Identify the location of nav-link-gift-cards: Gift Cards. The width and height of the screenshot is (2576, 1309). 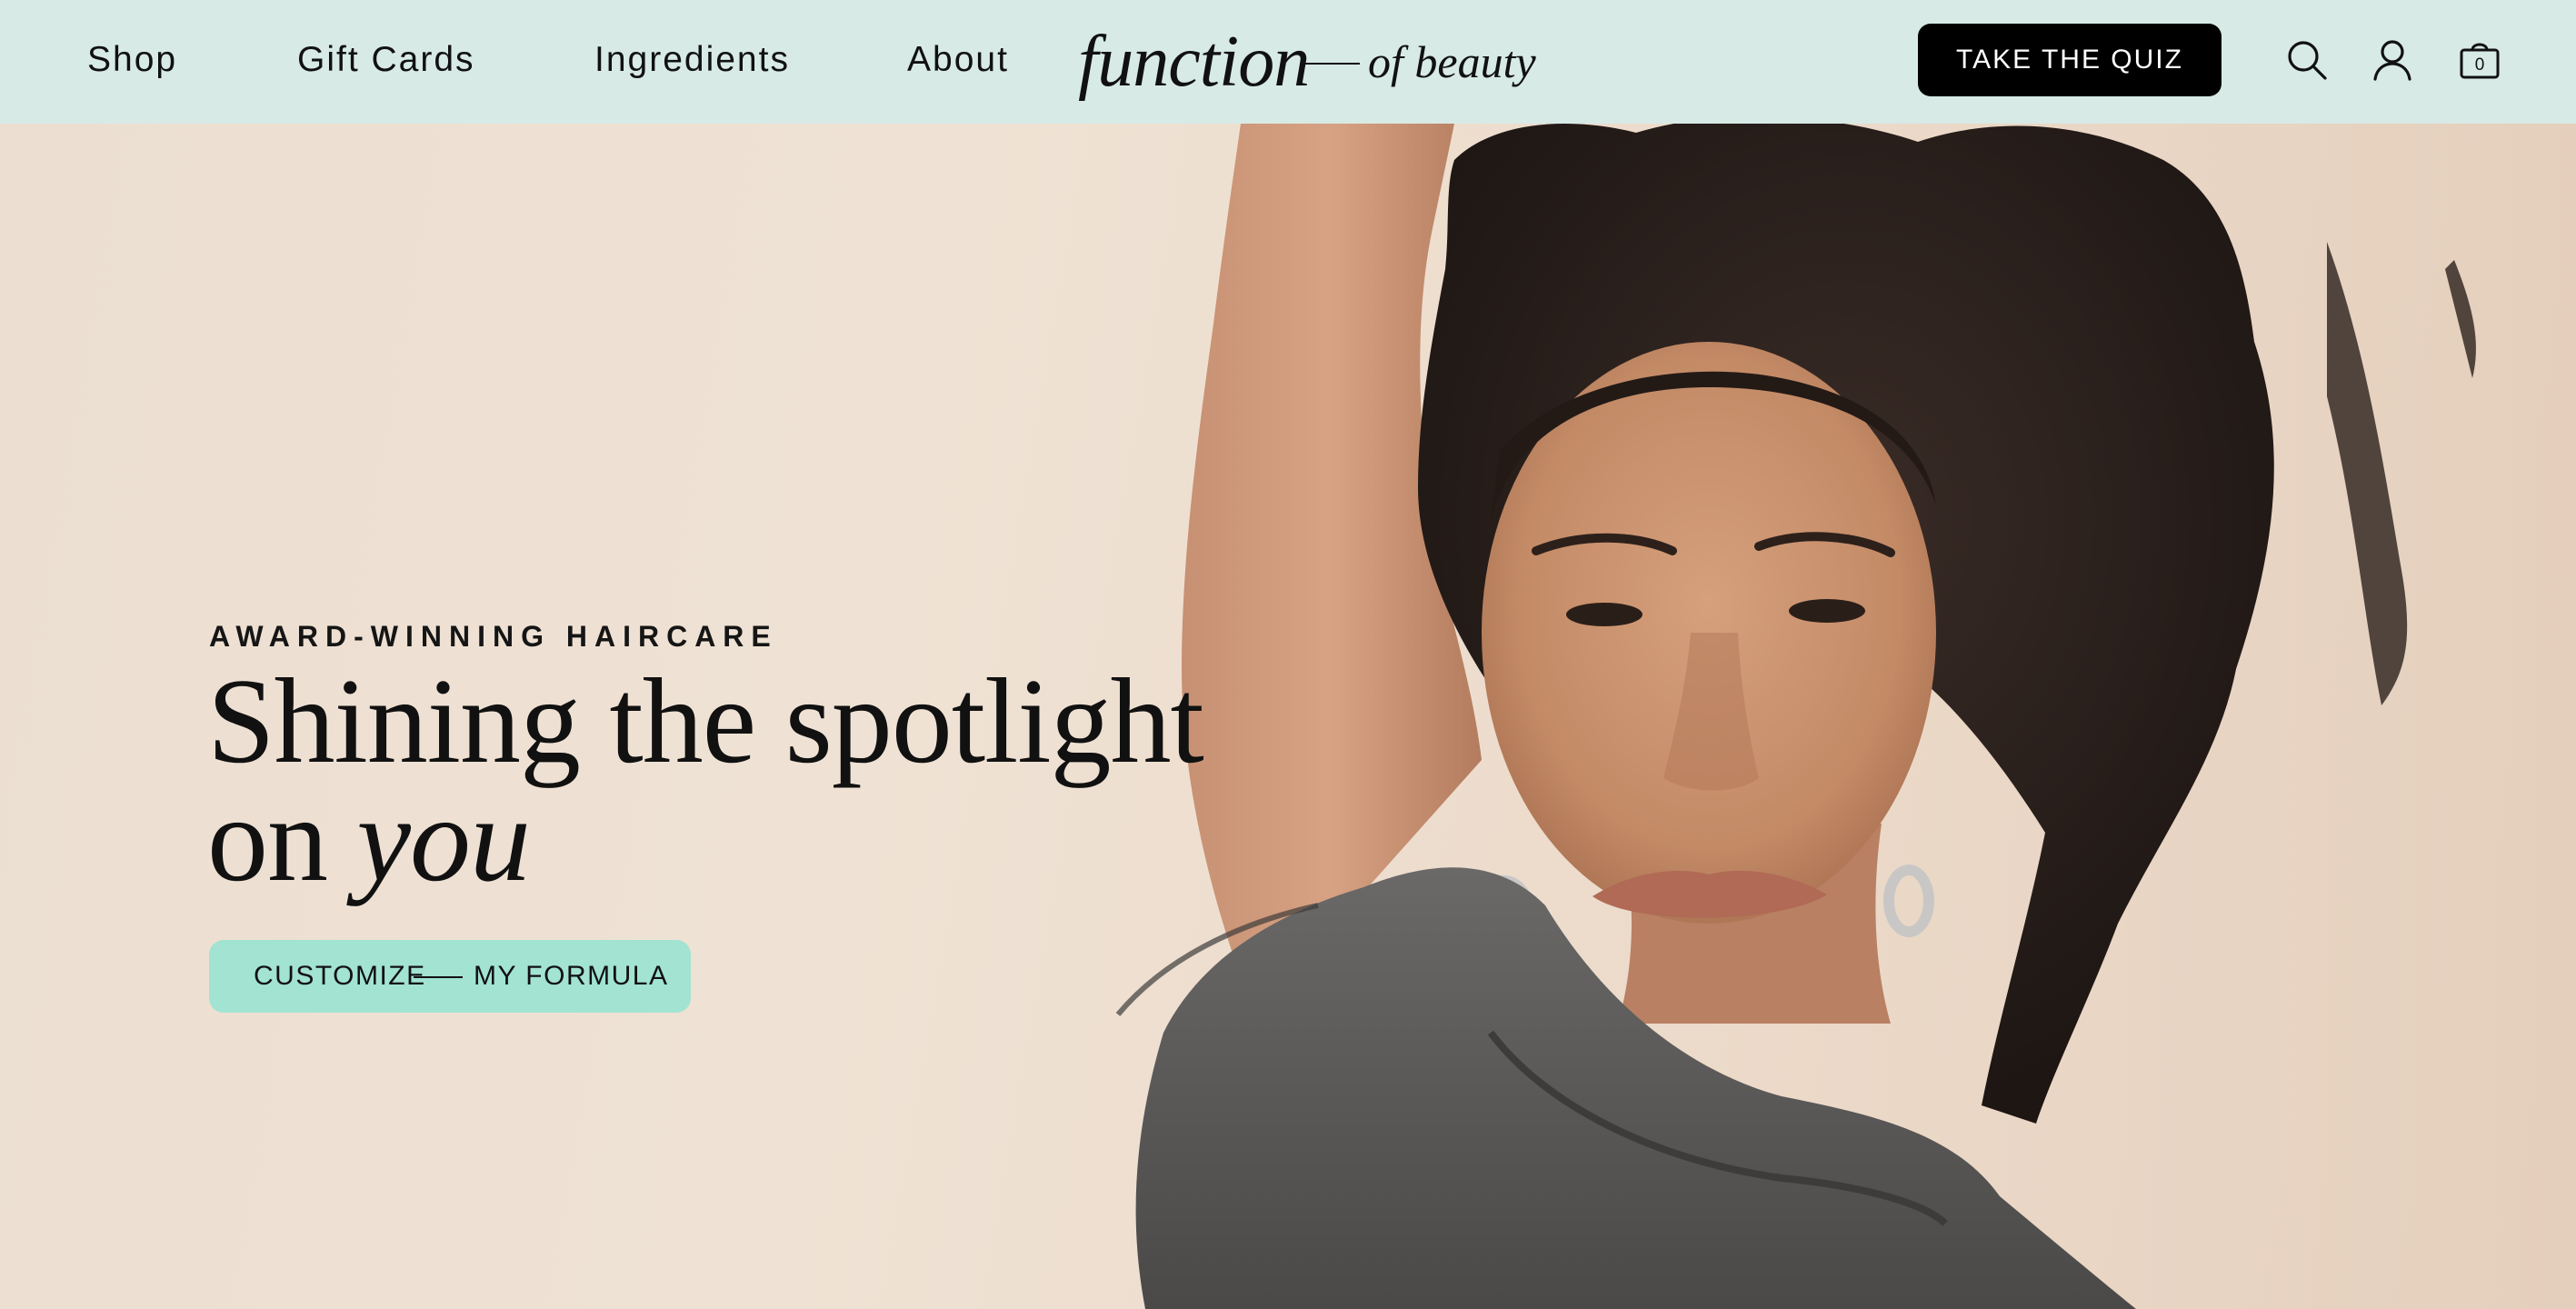
(386, 60).